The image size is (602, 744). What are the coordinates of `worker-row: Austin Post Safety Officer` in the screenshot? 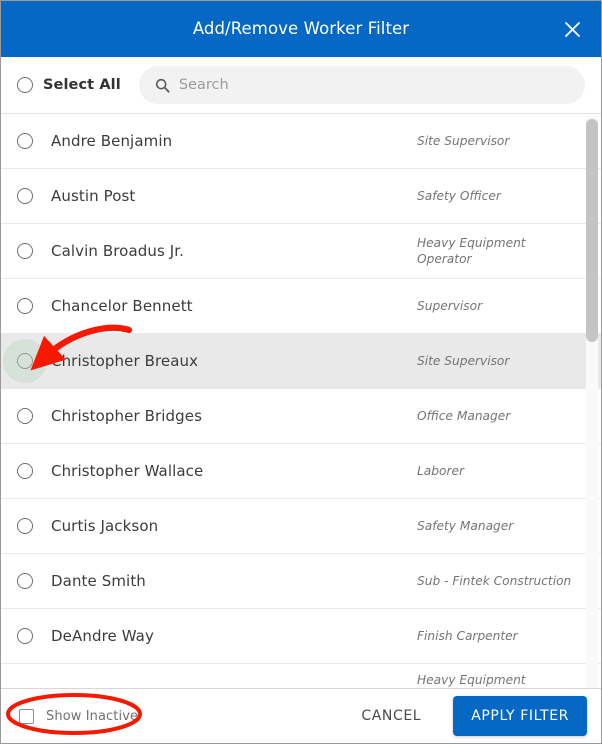 It's located at (301, 196).